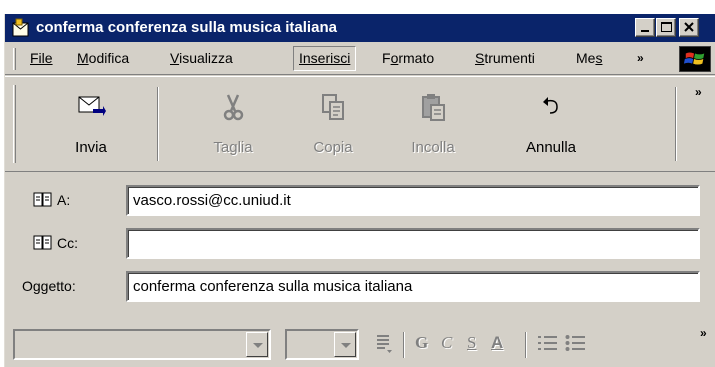 The width and height of the screenshot is (715, 367). I want to click on paste-button: Incolla, so click(433, 126).